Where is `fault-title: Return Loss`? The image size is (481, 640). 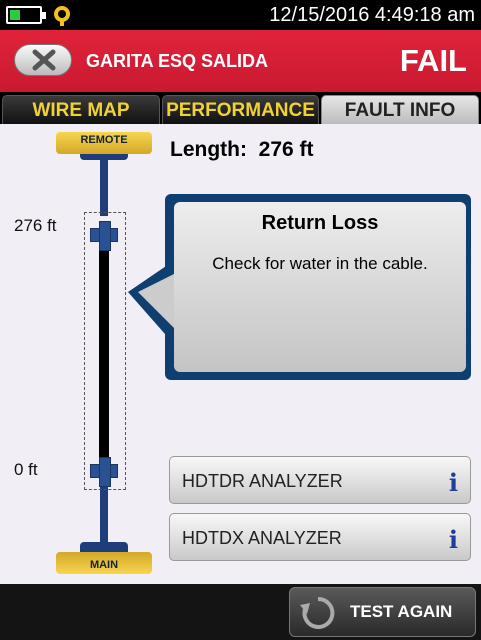
fault-title: Return Loss is located at coordinates (320, 223).